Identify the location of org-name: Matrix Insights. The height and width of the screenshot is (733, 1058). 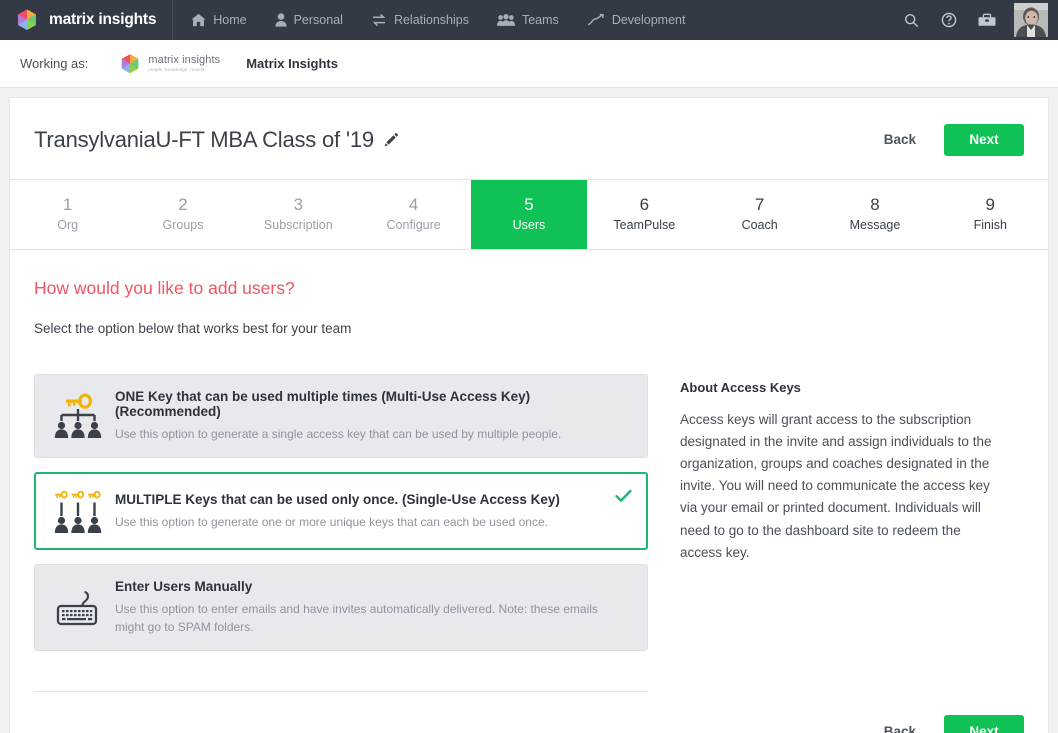
(292, 63).